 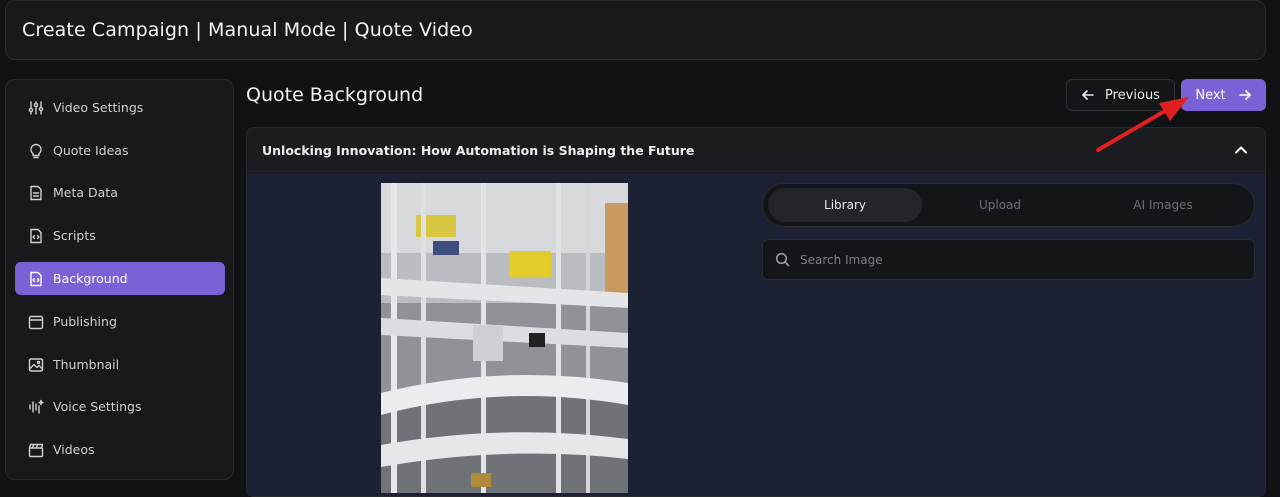 What do you see at coordinates (86, 364) in the screenshot?
I see `sidebar-item-label: Thumbnail` at bounding box center [86, 364].